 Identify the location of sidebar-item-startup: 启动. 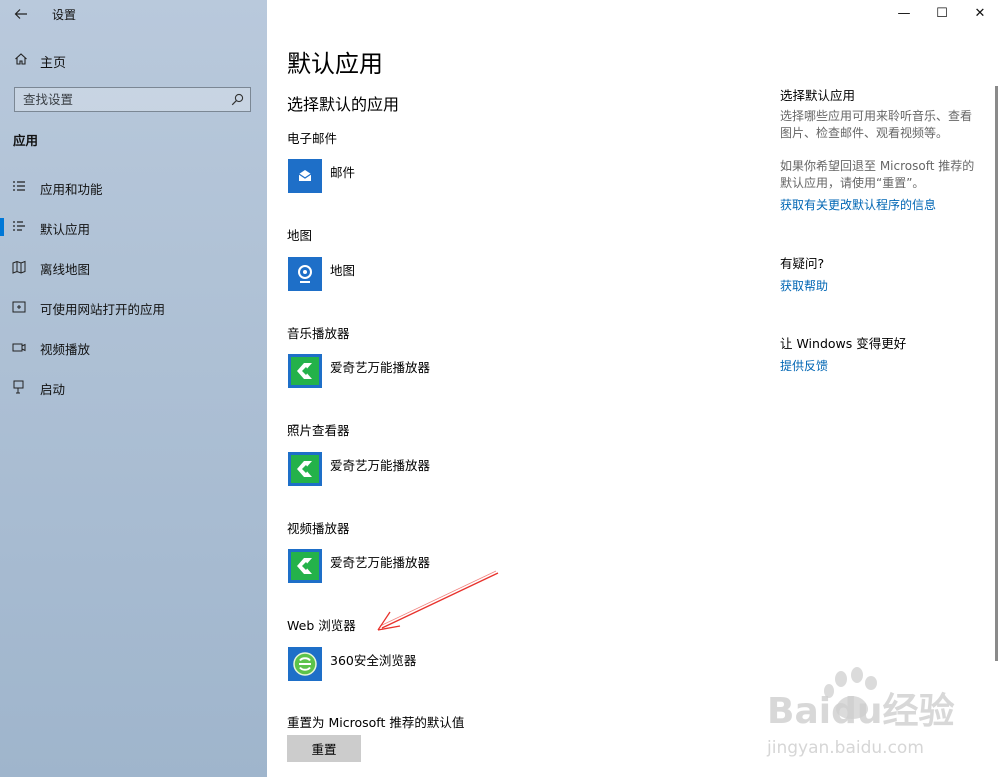
(133, 387).